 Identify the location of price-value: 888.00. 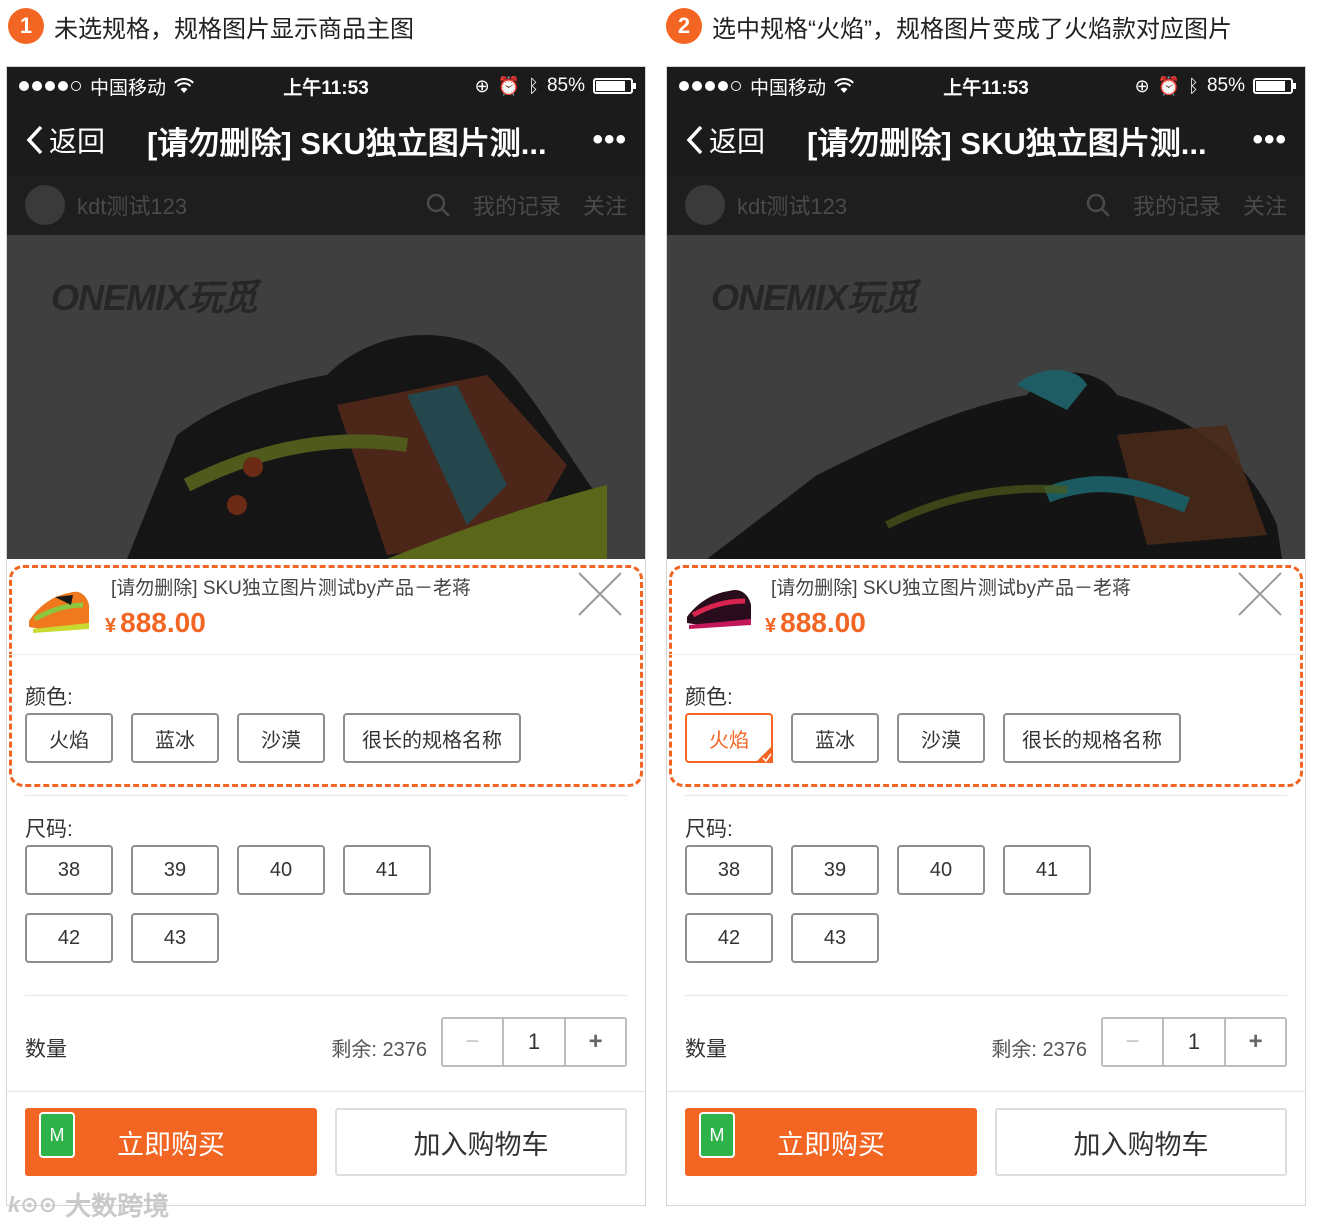
(823, 622).